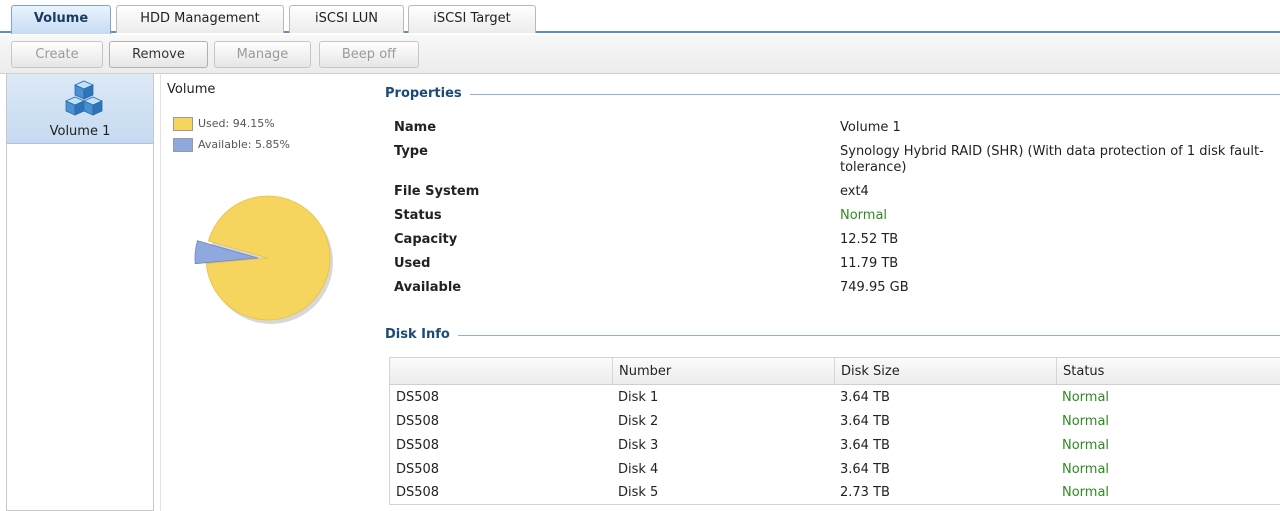 This screenshot has height=511, width=1280. What do you see at coordinates (835, 446) in the screenshot?
I see `table-row: DS508 Disk 3 3.64 TB Normal` at bounding box center [835, 446].